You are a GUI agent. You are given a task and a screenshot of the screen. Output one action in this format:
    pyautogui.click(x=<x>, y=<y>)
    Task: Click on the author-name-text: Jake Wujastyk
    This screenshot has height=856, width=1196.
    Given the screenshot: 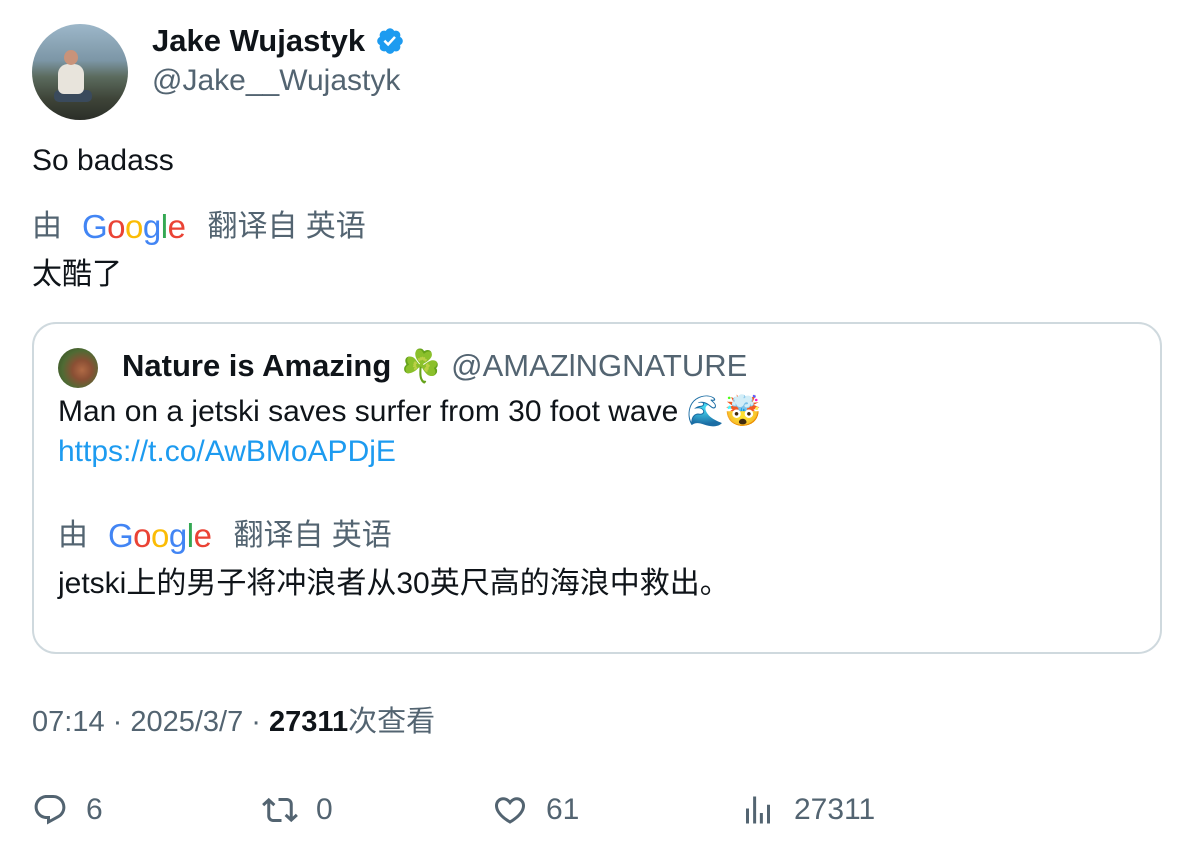 What is the action you would take?
    pyautogui.click(x=259, y=40)
    